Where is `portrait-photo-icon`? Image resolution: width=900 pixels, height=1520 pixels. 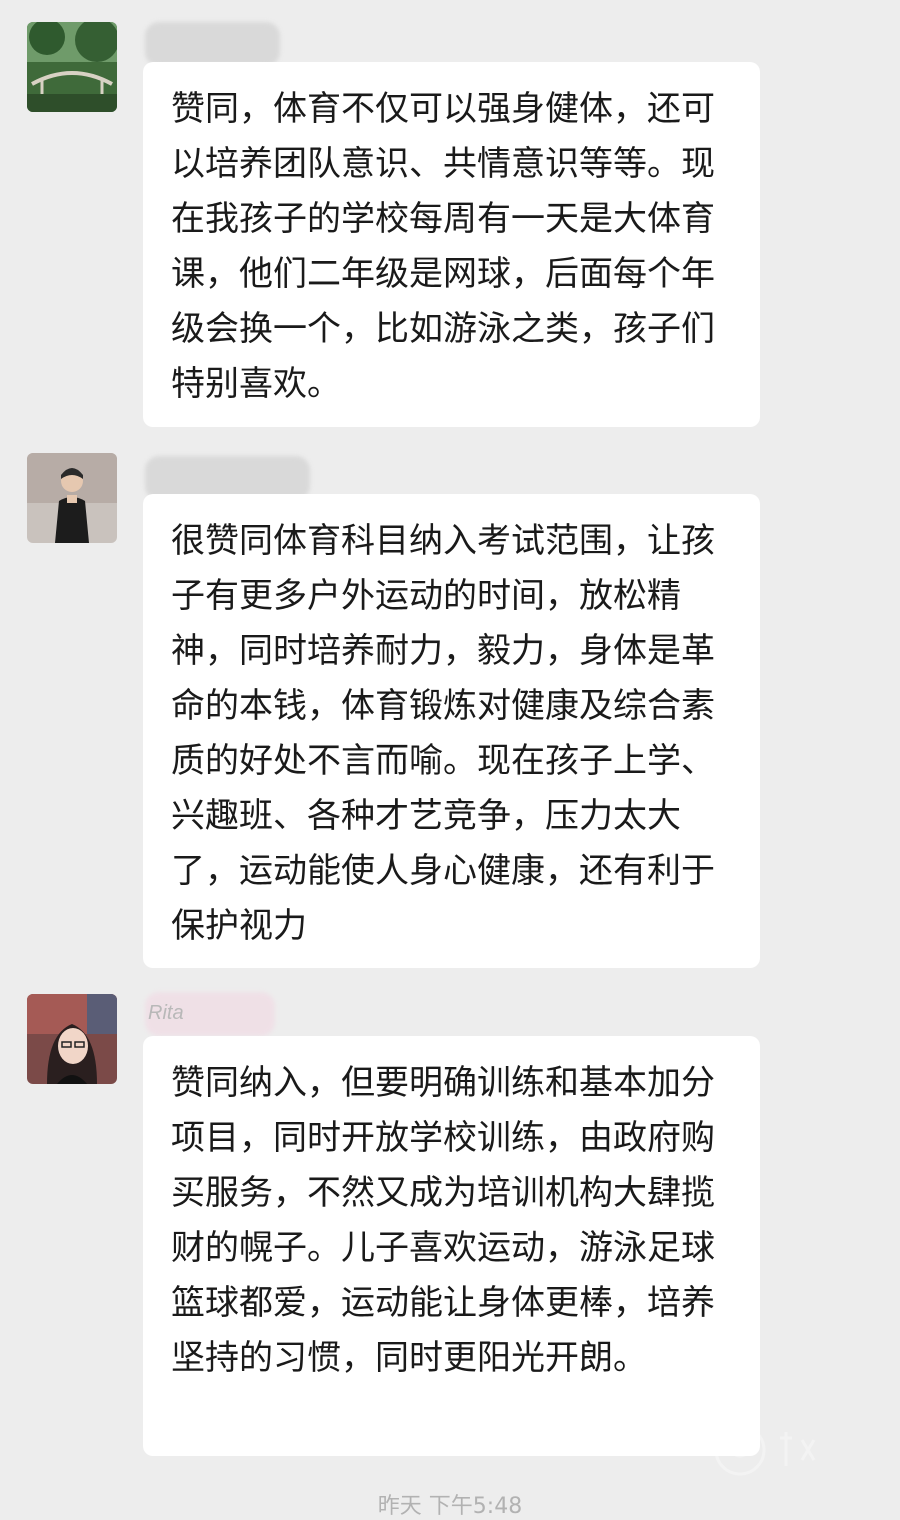
portrait-photo-icon is located at coordinates (72, 1039).